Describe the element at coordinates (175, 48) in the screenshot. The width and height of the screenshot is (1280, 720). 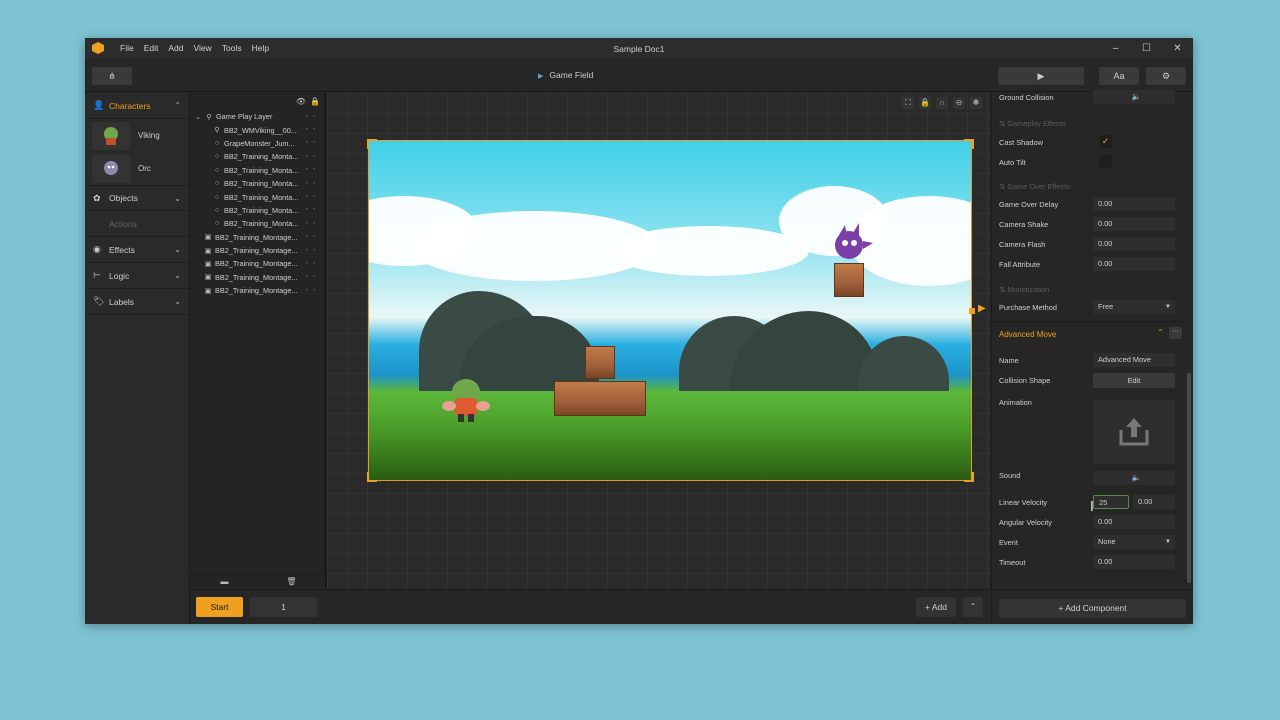
I see `menu-add: Add` at that location.